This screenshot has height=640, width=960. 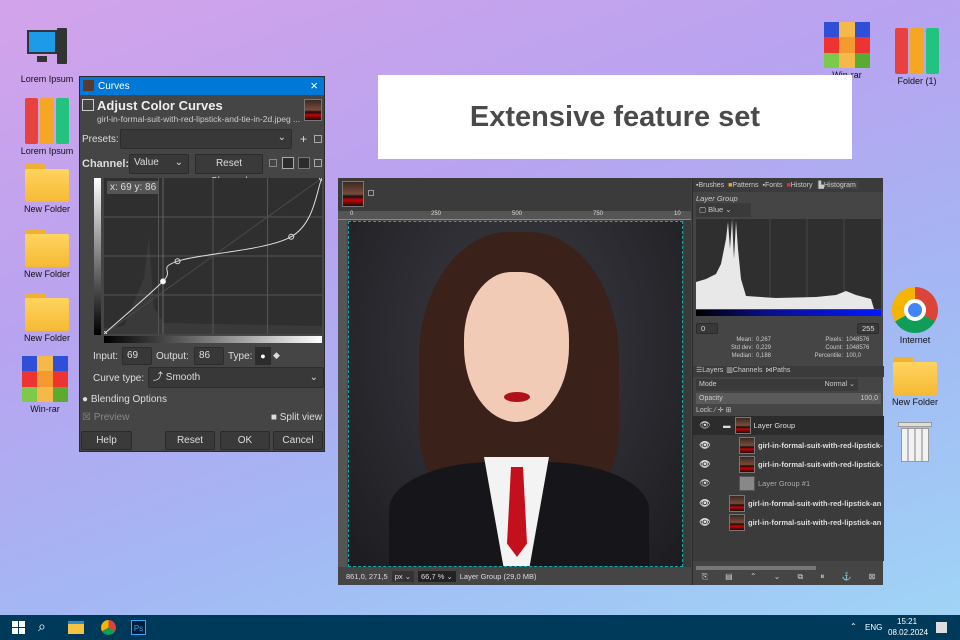 What do you see at coordinates (514, 215) in the screenshot?
I see `horizontal-ruler: 0 250 500 750 10` at bounding box center [514, 215].